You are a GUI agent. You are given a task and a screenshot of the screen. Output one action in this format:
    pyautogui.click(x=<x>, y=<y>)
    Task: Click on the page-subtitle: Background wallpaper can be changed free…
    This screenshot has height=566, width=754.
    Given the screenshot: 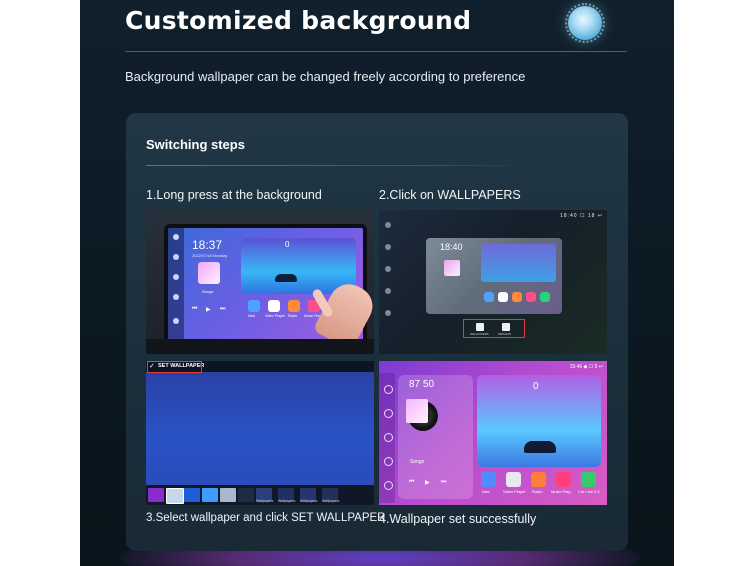 What is the action you would take?
    pyautogui.click(x=325, y=76)
    